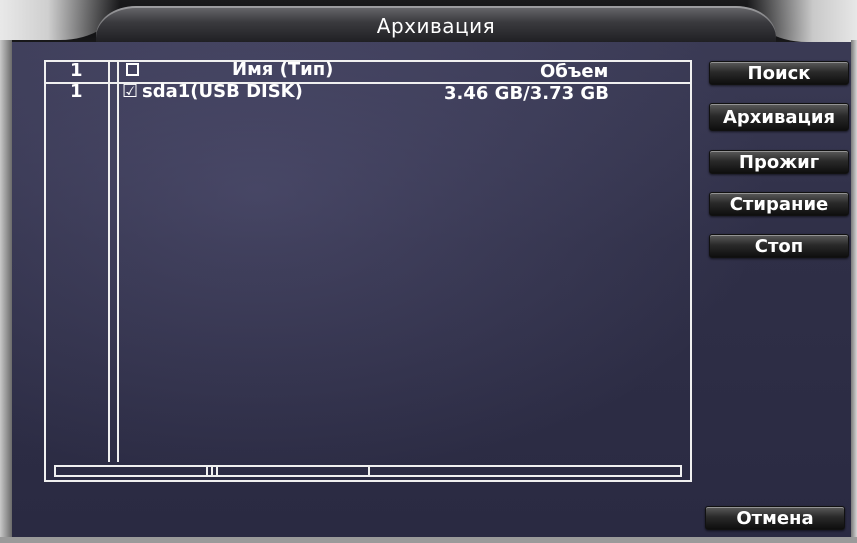  I want to click on row-device-name: sda1(USB DISK), so click(222, 91).